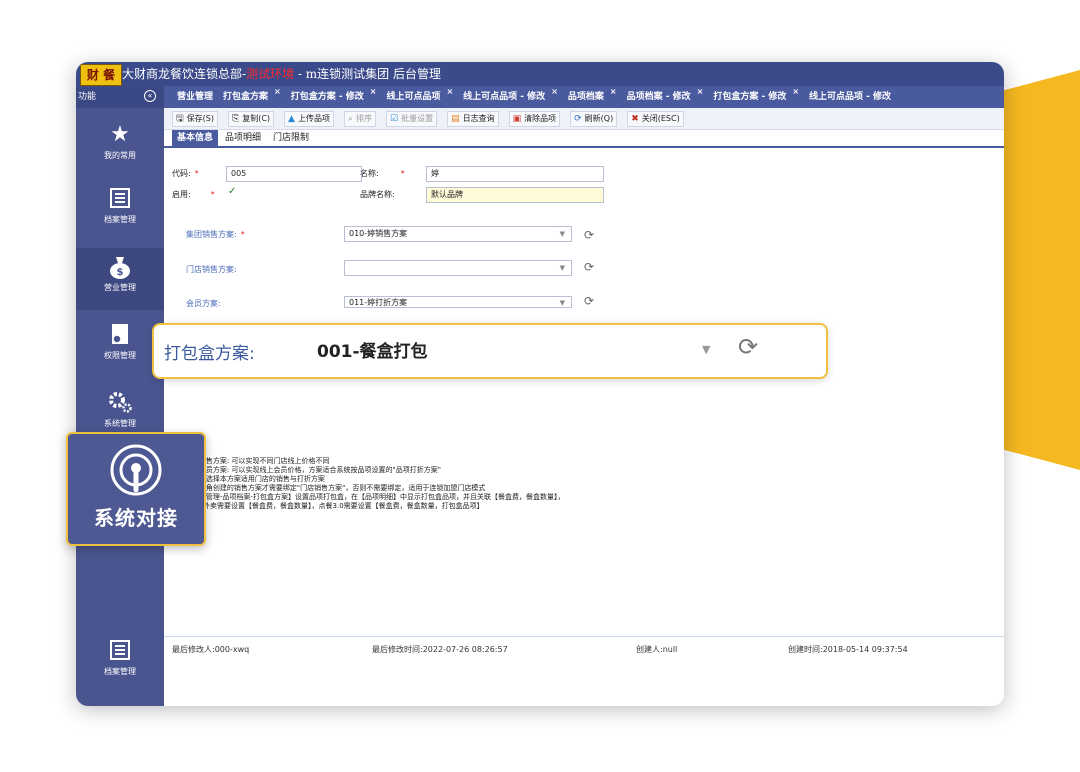  What do you see at coordinates (120, 155) in the screenshot?
I see `sidebar-item-label: 我的常用` at bounding box center [120, 155].